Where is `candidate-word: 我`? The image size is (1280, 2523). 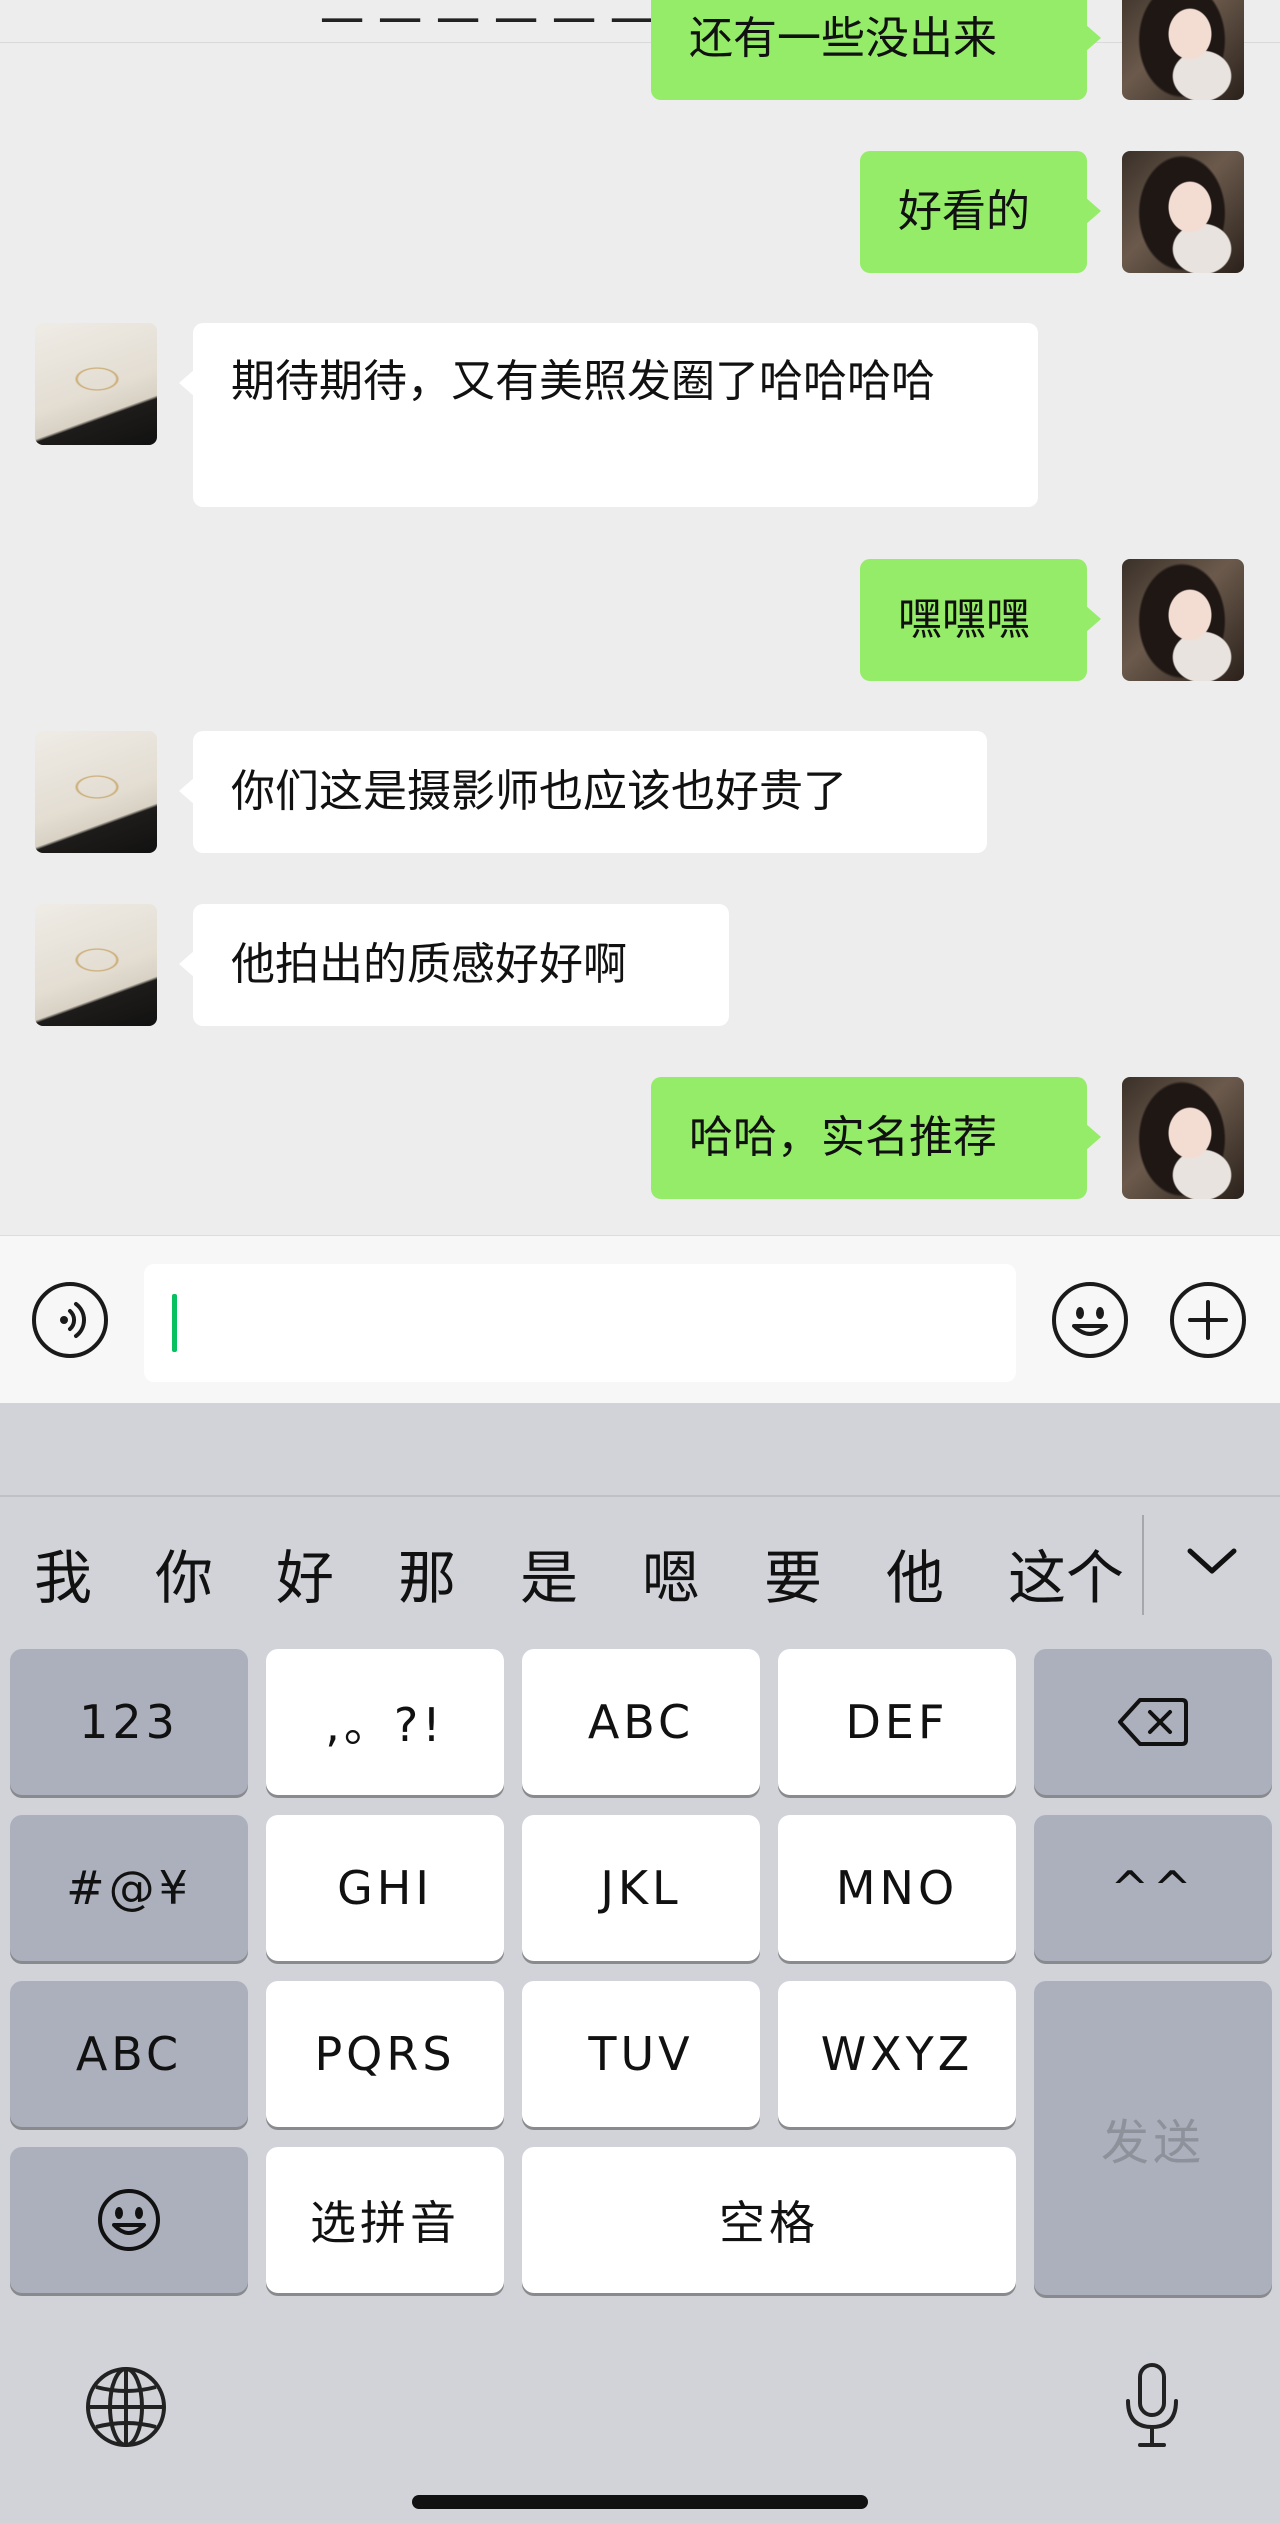
candidate-word: 我 is located at coordinates (63, 1578).